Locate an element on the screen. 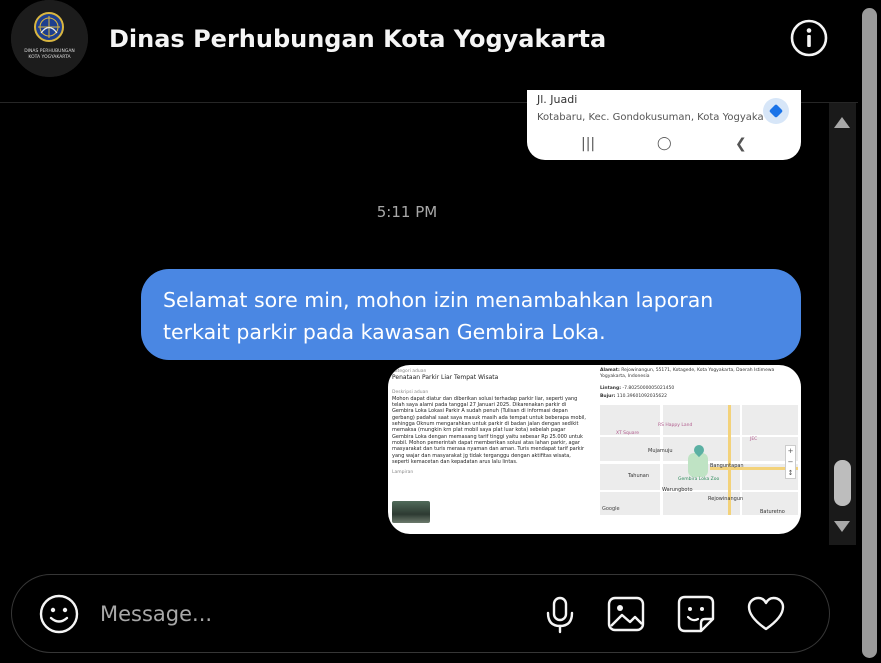  directions-icon is located at coordinates (776, 111).